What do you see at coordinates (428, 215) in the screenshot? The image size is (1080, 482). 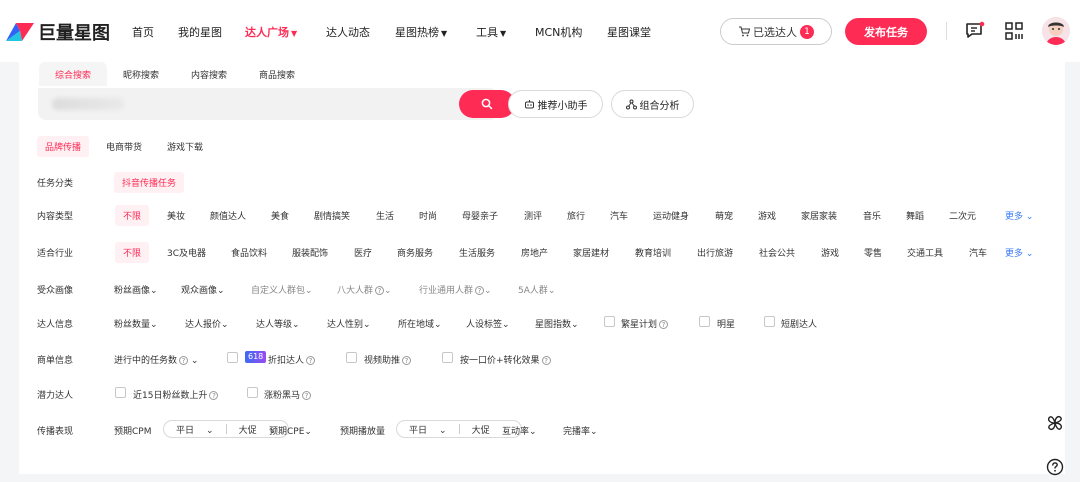 I see `content-type-option: 时尚` at bounding box center [428, 215].